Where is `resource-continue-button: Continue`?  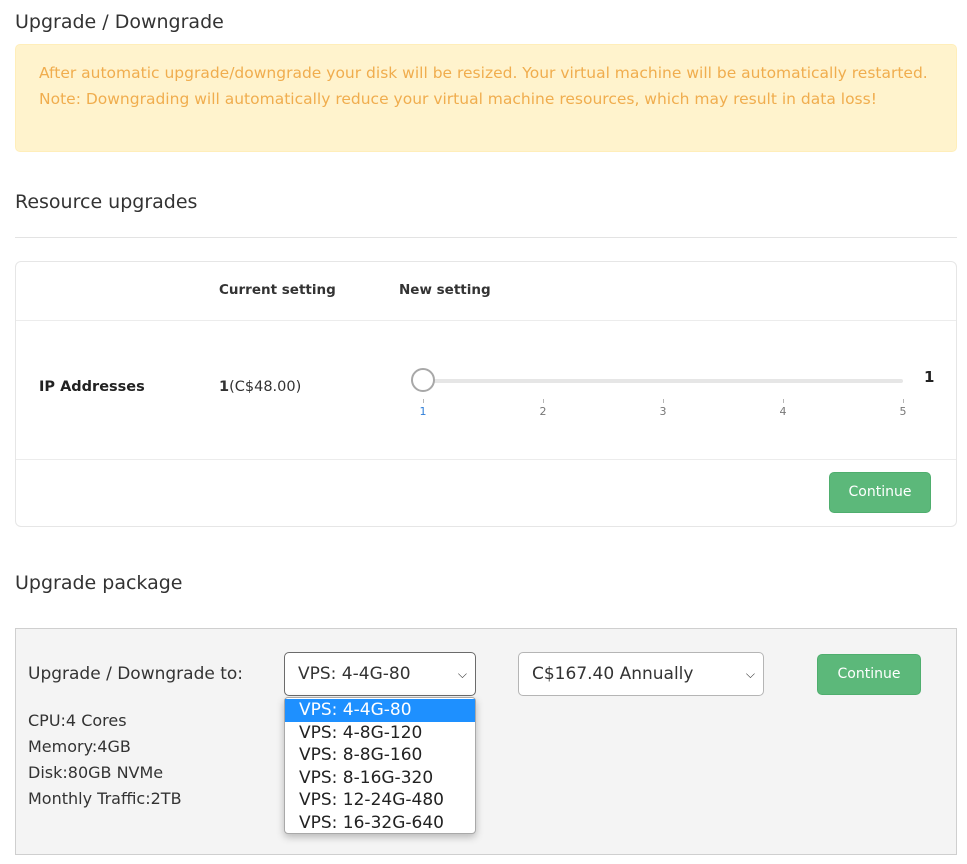 resource-continue-button: Continue is located at coordinates (880, 492).